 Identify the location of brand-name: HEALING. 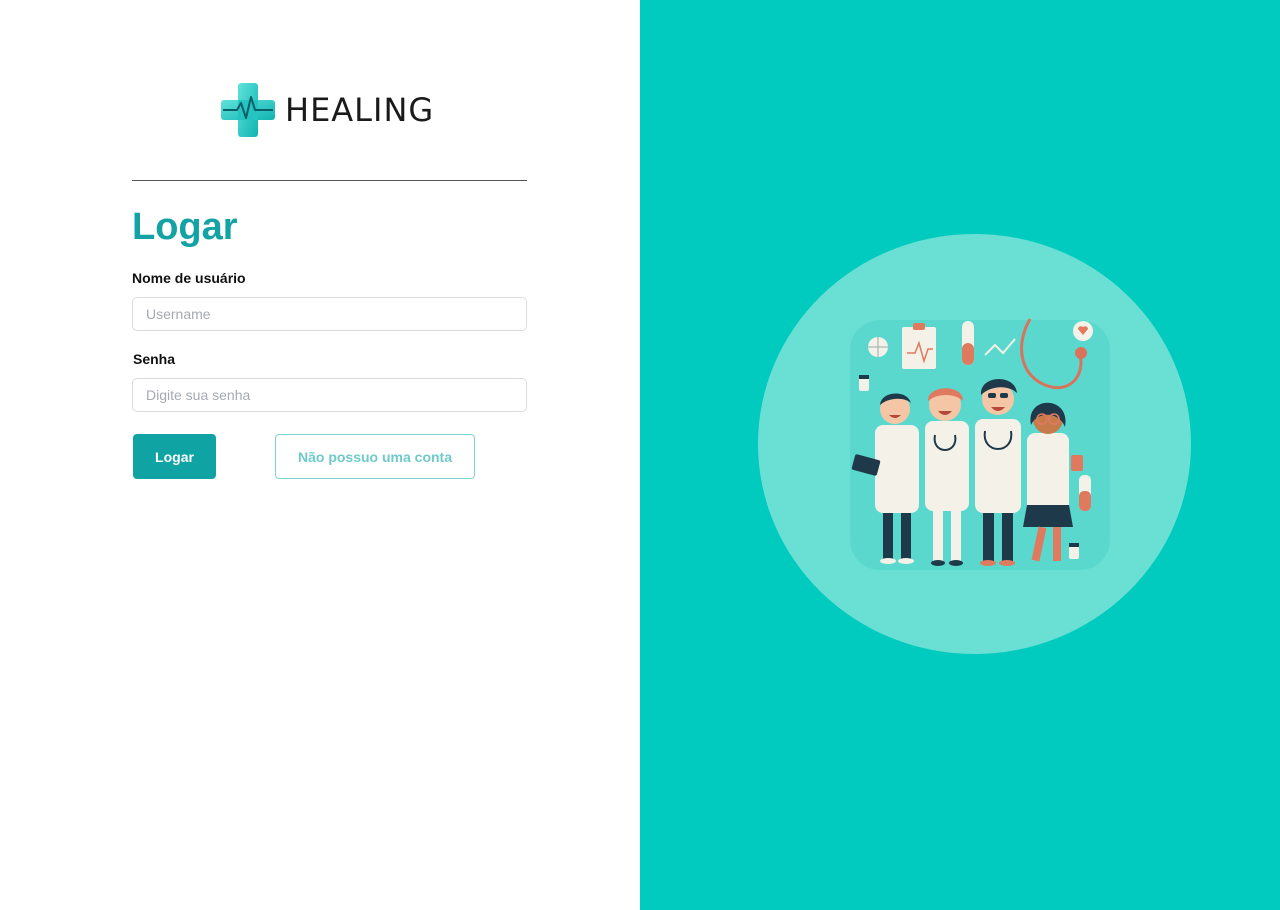
(360, 110).